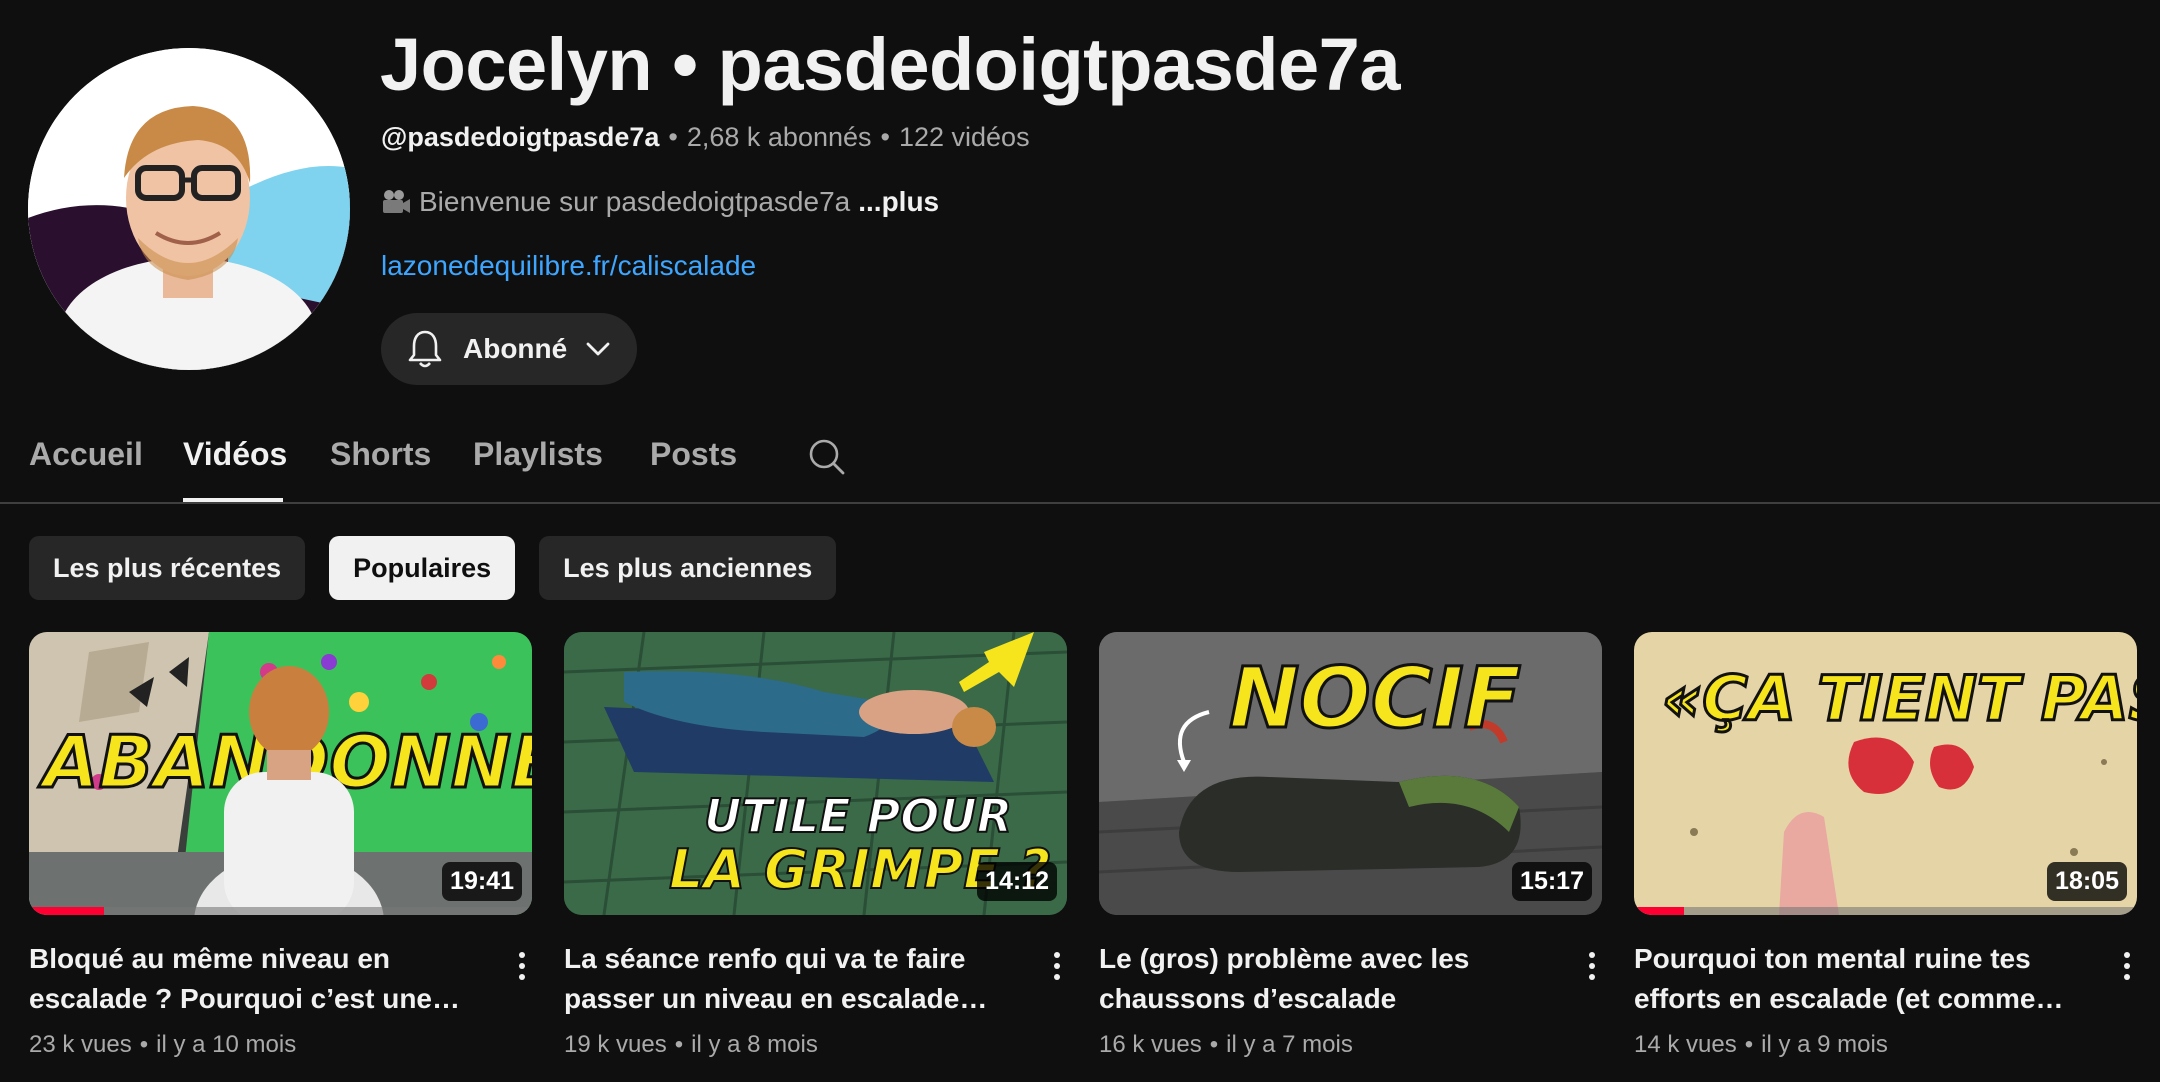 This screenshot has width=2160, height=1082. Describe the element at coordinates (964, 137) in the screenshot. I see `video-count: 122 vidéos` at that location.